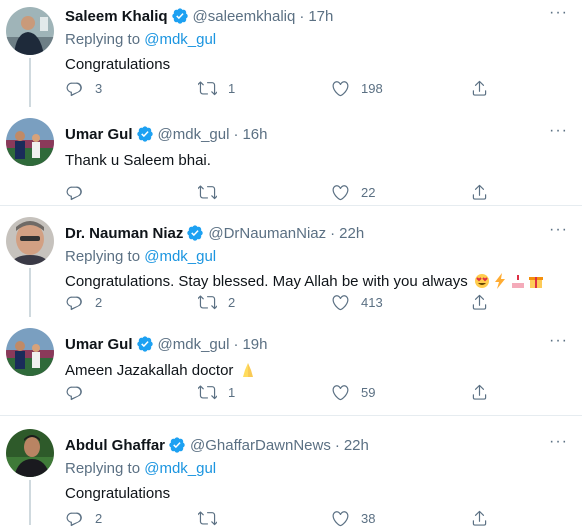 This screenshot has height=529, width=582. I want to click on author-name: Abdul Ghaffar, so click(115, 445).